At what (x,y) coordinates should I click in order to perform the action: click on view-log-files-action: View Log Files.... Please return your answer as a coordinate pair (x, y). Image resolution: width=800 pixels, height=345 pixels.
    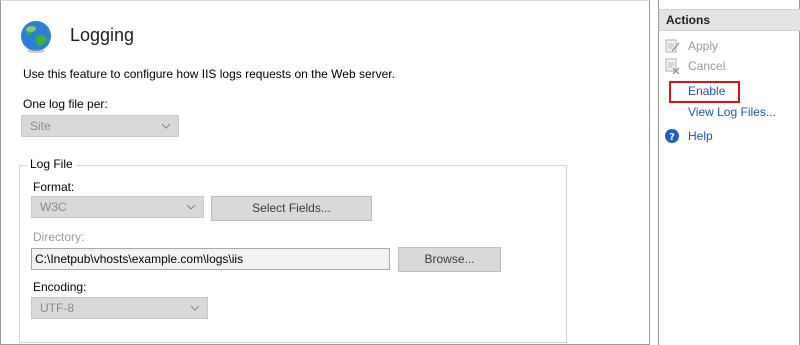
    Looking at the image, I should click on (729, 112).